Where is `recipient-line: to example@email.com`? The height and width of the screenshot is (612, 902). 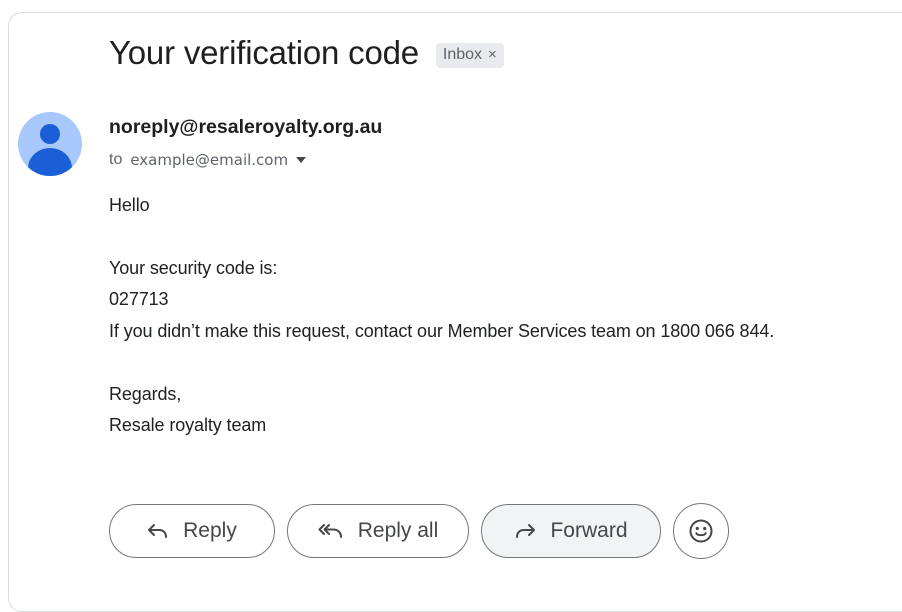
recipient-line: to example@email.com is located at coordinates (208, 160).